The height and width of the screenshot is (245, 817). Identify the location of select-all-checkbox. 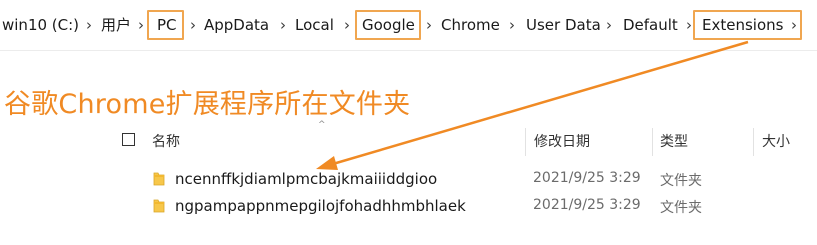
(128, 139).